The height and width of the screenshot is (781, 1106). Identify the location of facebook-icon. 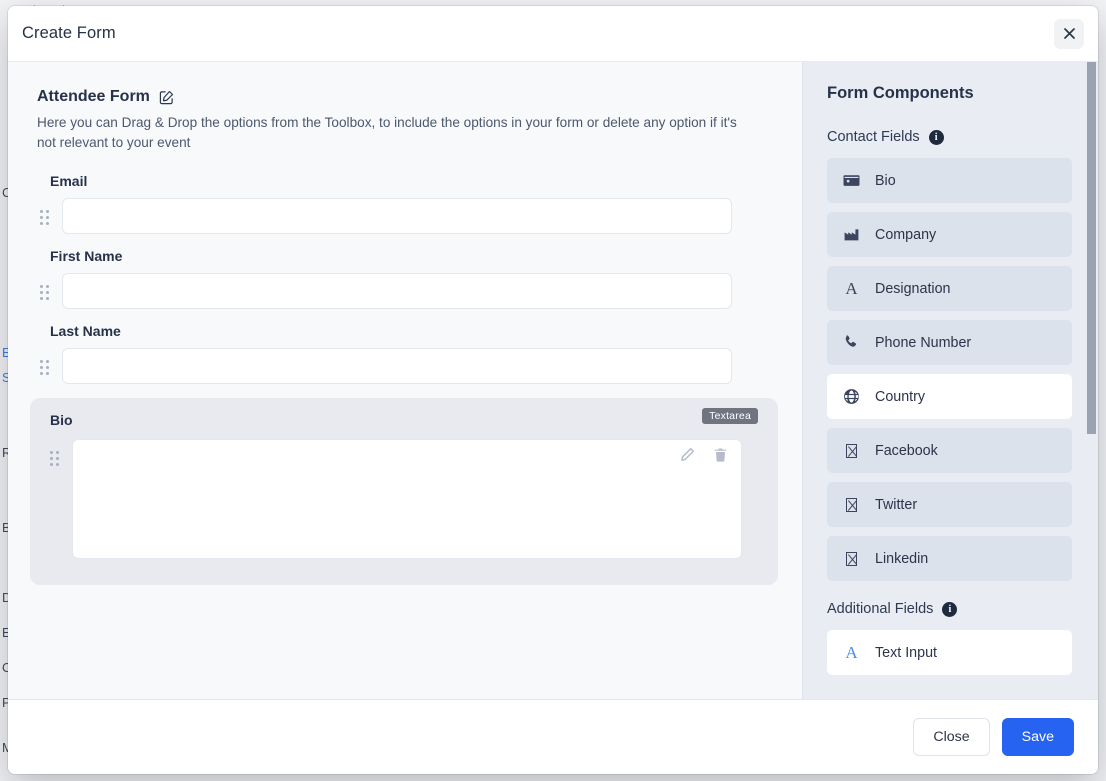
(851, 450).